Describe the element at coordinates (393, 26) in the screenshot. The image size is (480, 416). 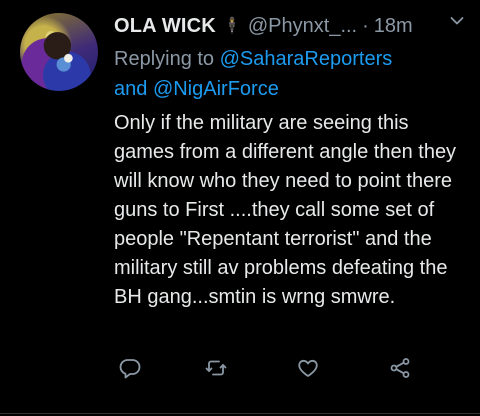
I see `tweet-time: 18m` at that location.